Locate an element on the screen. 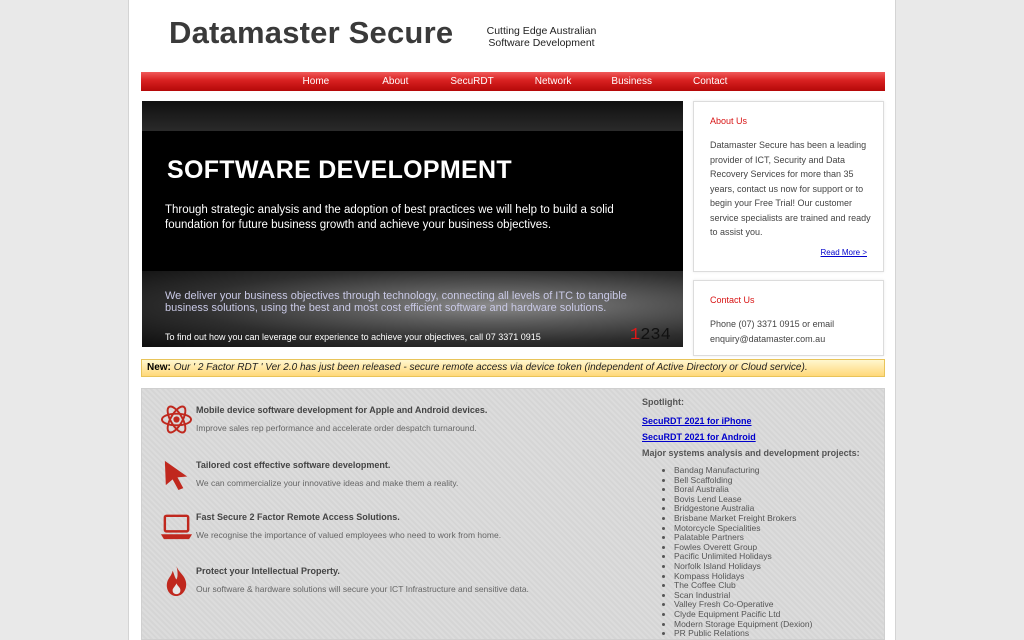 The width and height of the screenshot is (1024, 640). nav-about: About is located at coordinates (395, 81).